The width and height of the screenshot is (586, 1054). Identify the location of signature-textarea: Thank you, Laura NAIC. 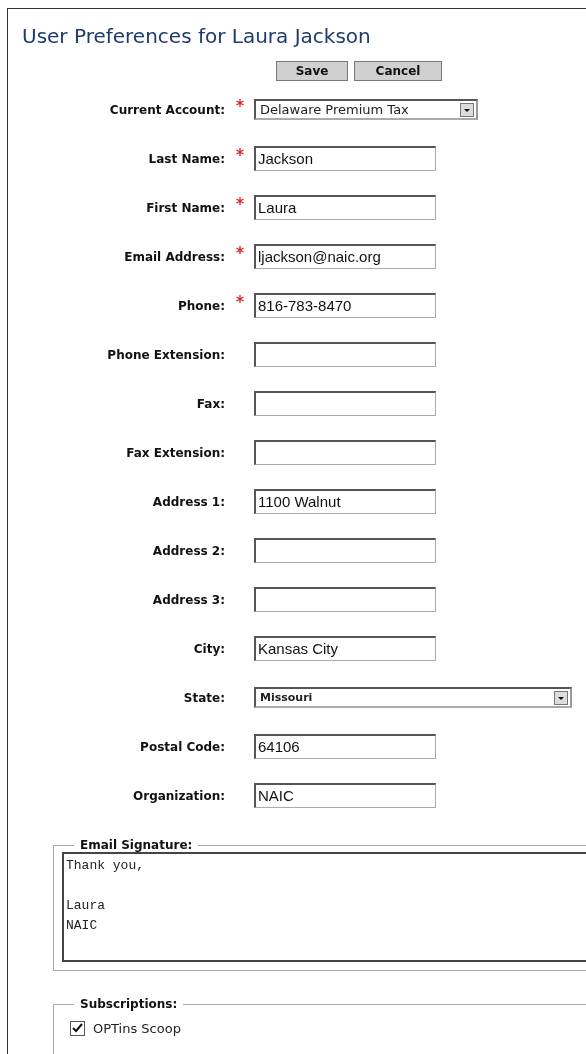
(324, 907).